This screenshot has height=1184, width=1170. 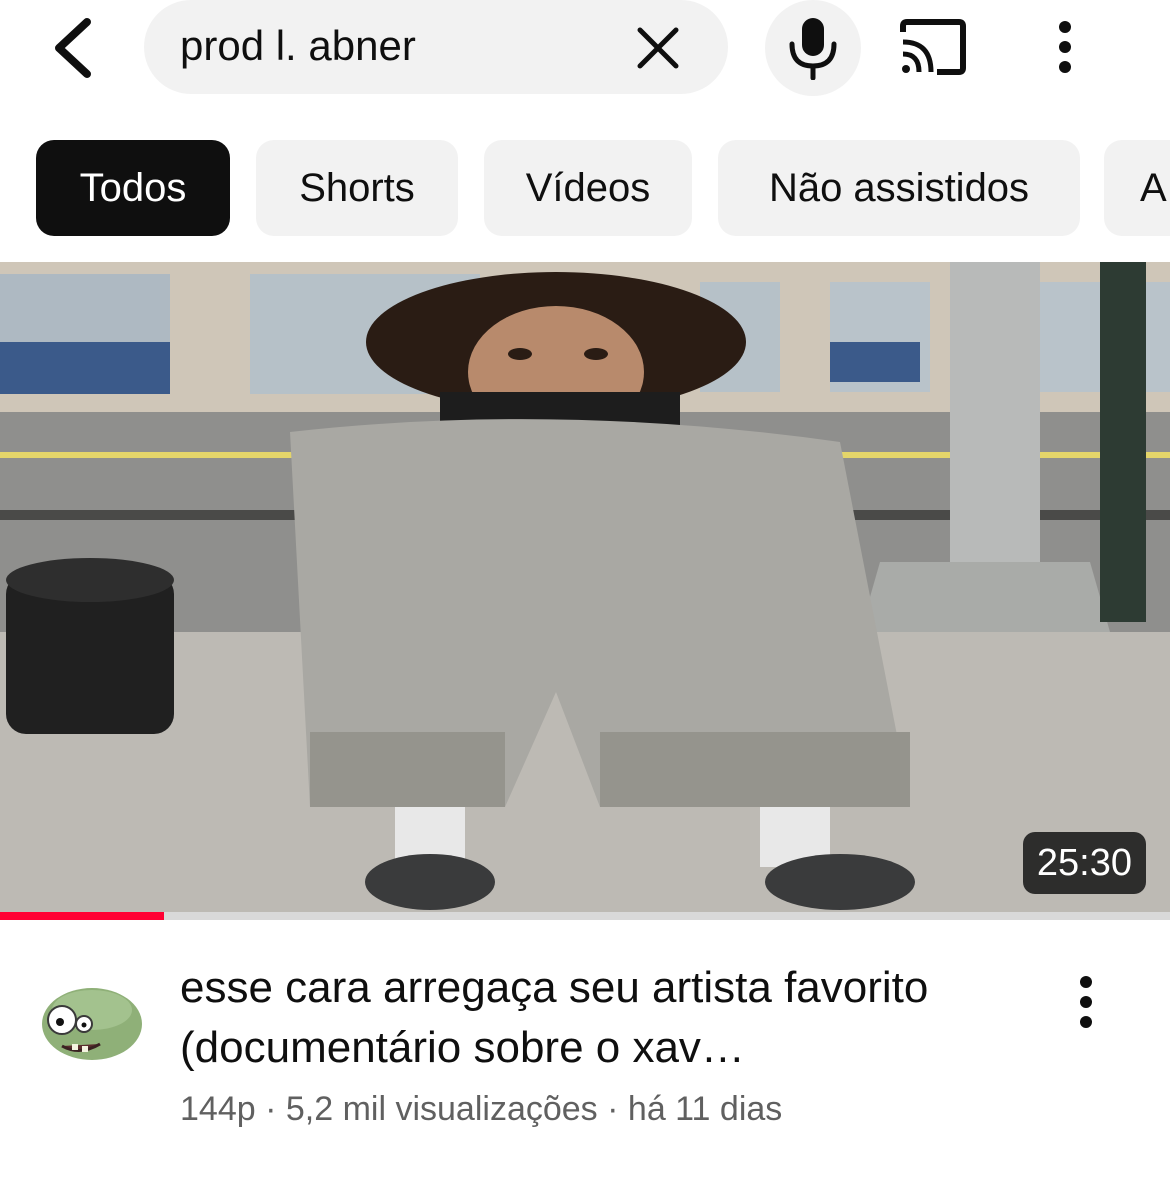 I want to click on chip-nao-assistidos: Não assistidos, so click(x=899, y=188).